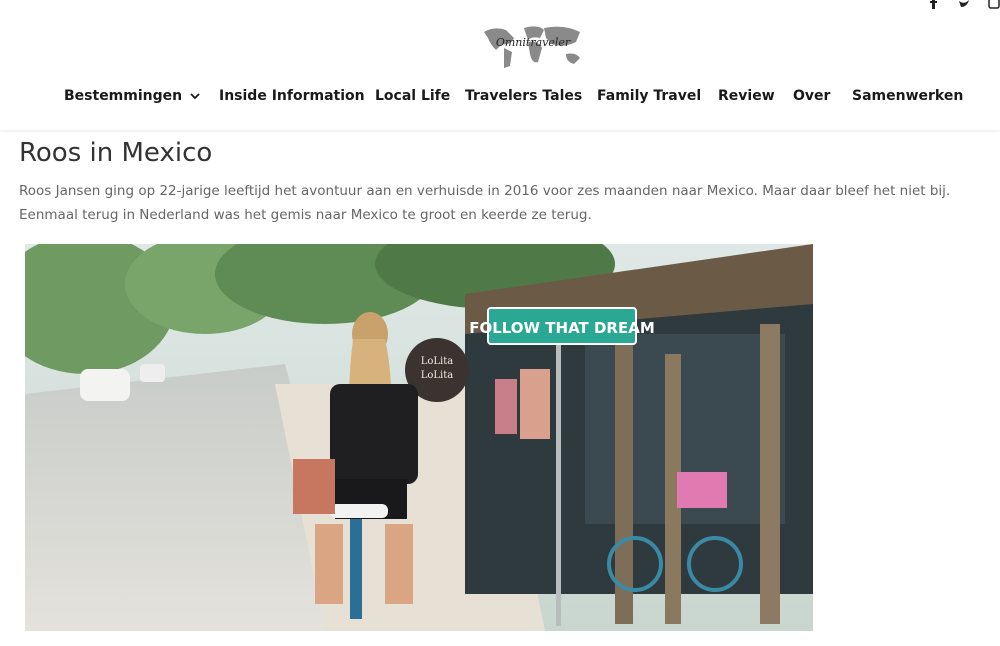 The width and height of the screenshot is (1000, 646). Describe the element at coordinates (195, 96) in the screenshot. I see `chevron-down-icon` at that location.